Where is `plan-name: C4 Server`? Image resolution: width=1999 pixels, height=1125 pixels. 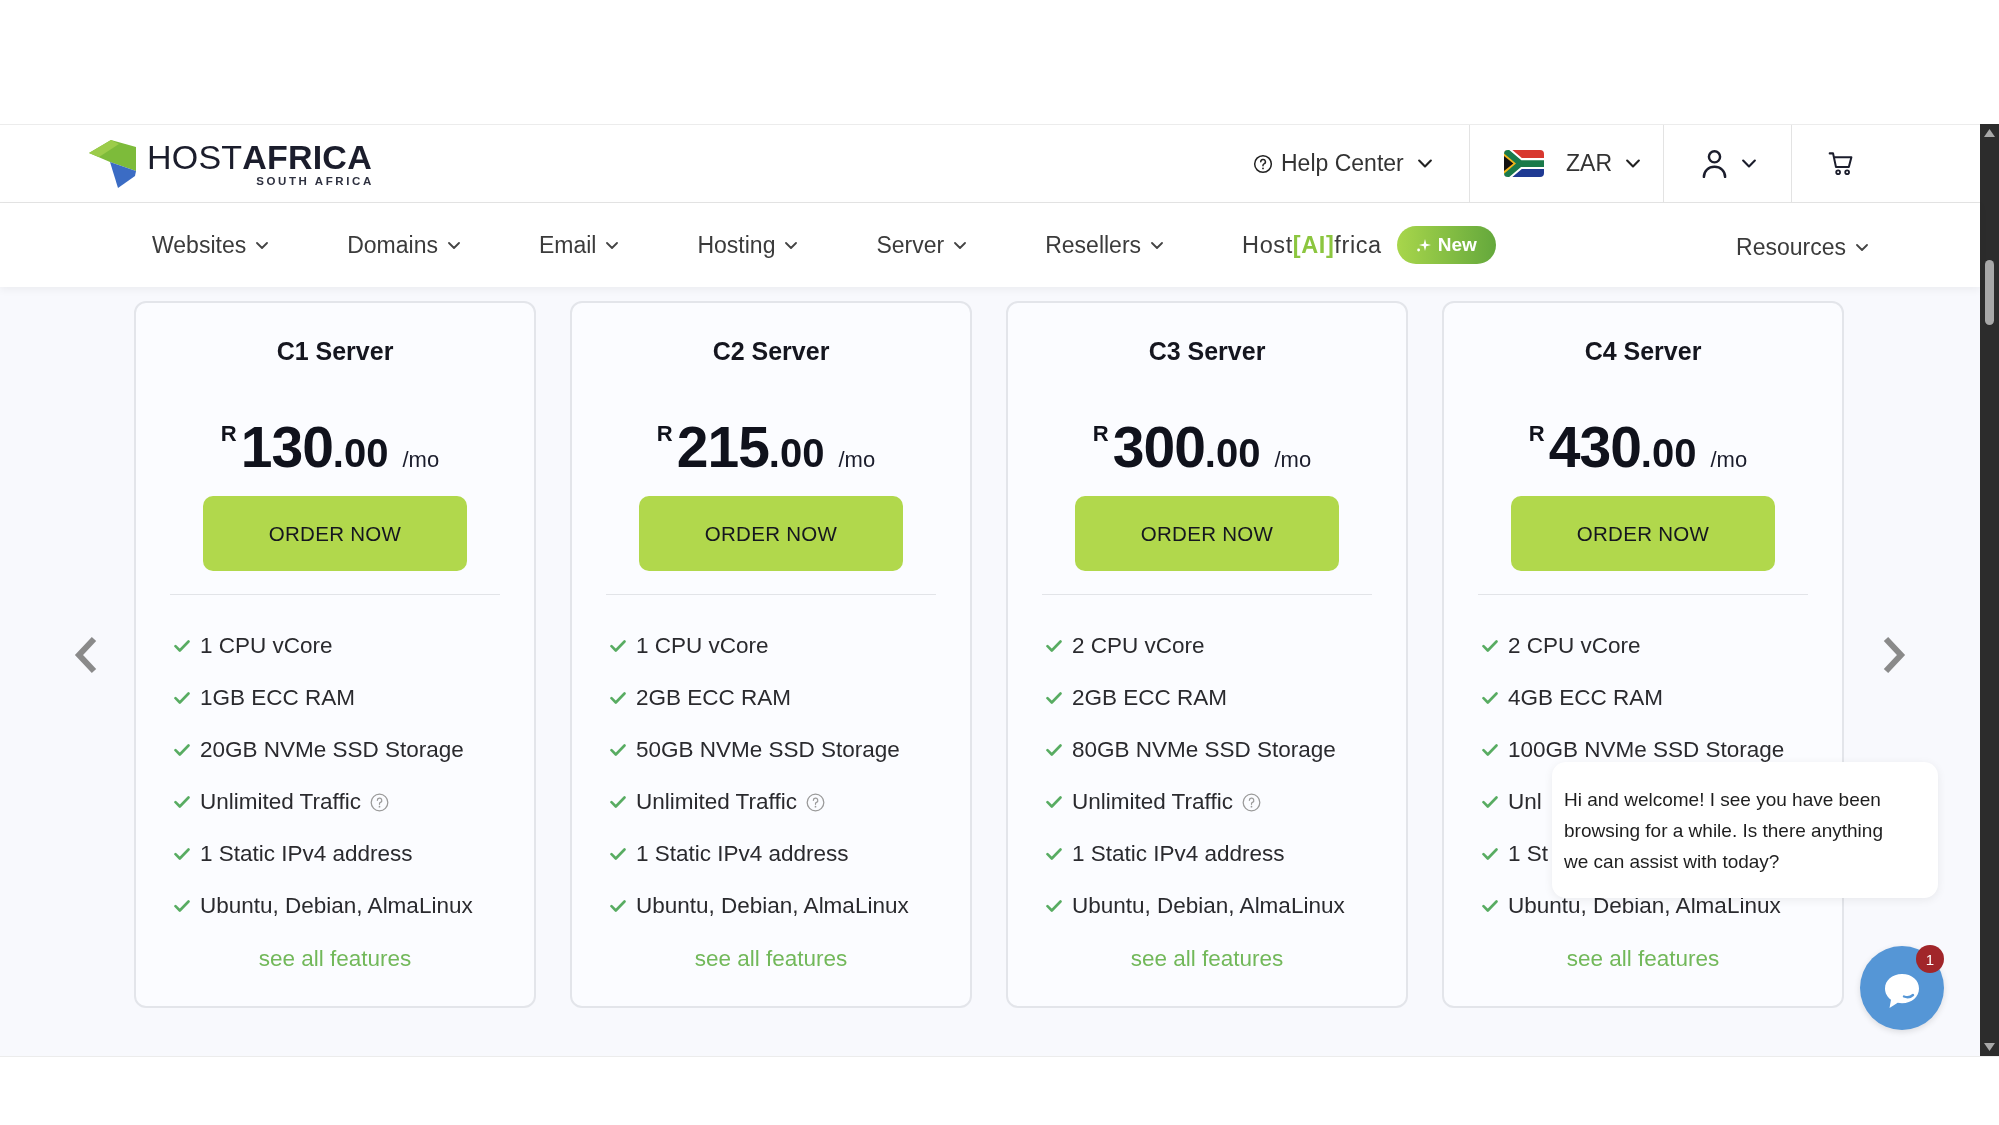
plan-name: C4 Server is located at coordinates (1643, 351).